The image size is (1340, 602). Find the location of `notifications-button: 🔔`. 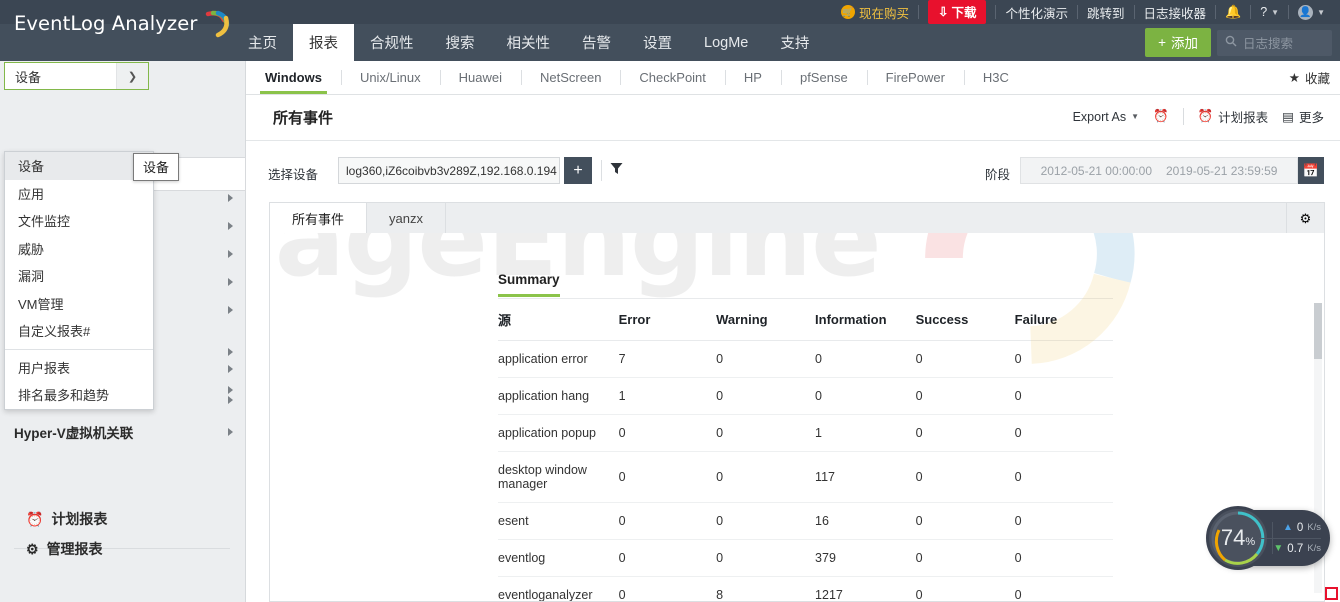

notifications-button: 🔔 is located at coordinates (1233, 12).